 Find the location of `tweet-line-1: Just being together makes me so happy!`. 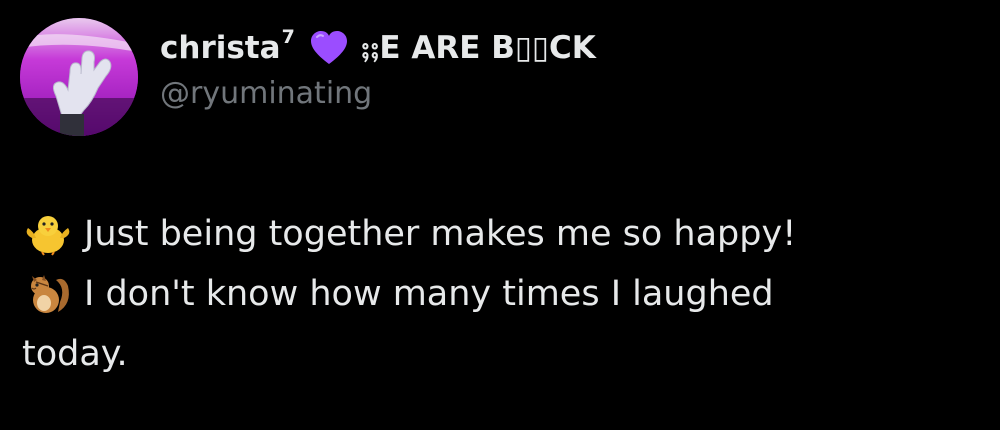

tweet-line-1: Just being together makes me so happy! is located at coordinates (502, 234).